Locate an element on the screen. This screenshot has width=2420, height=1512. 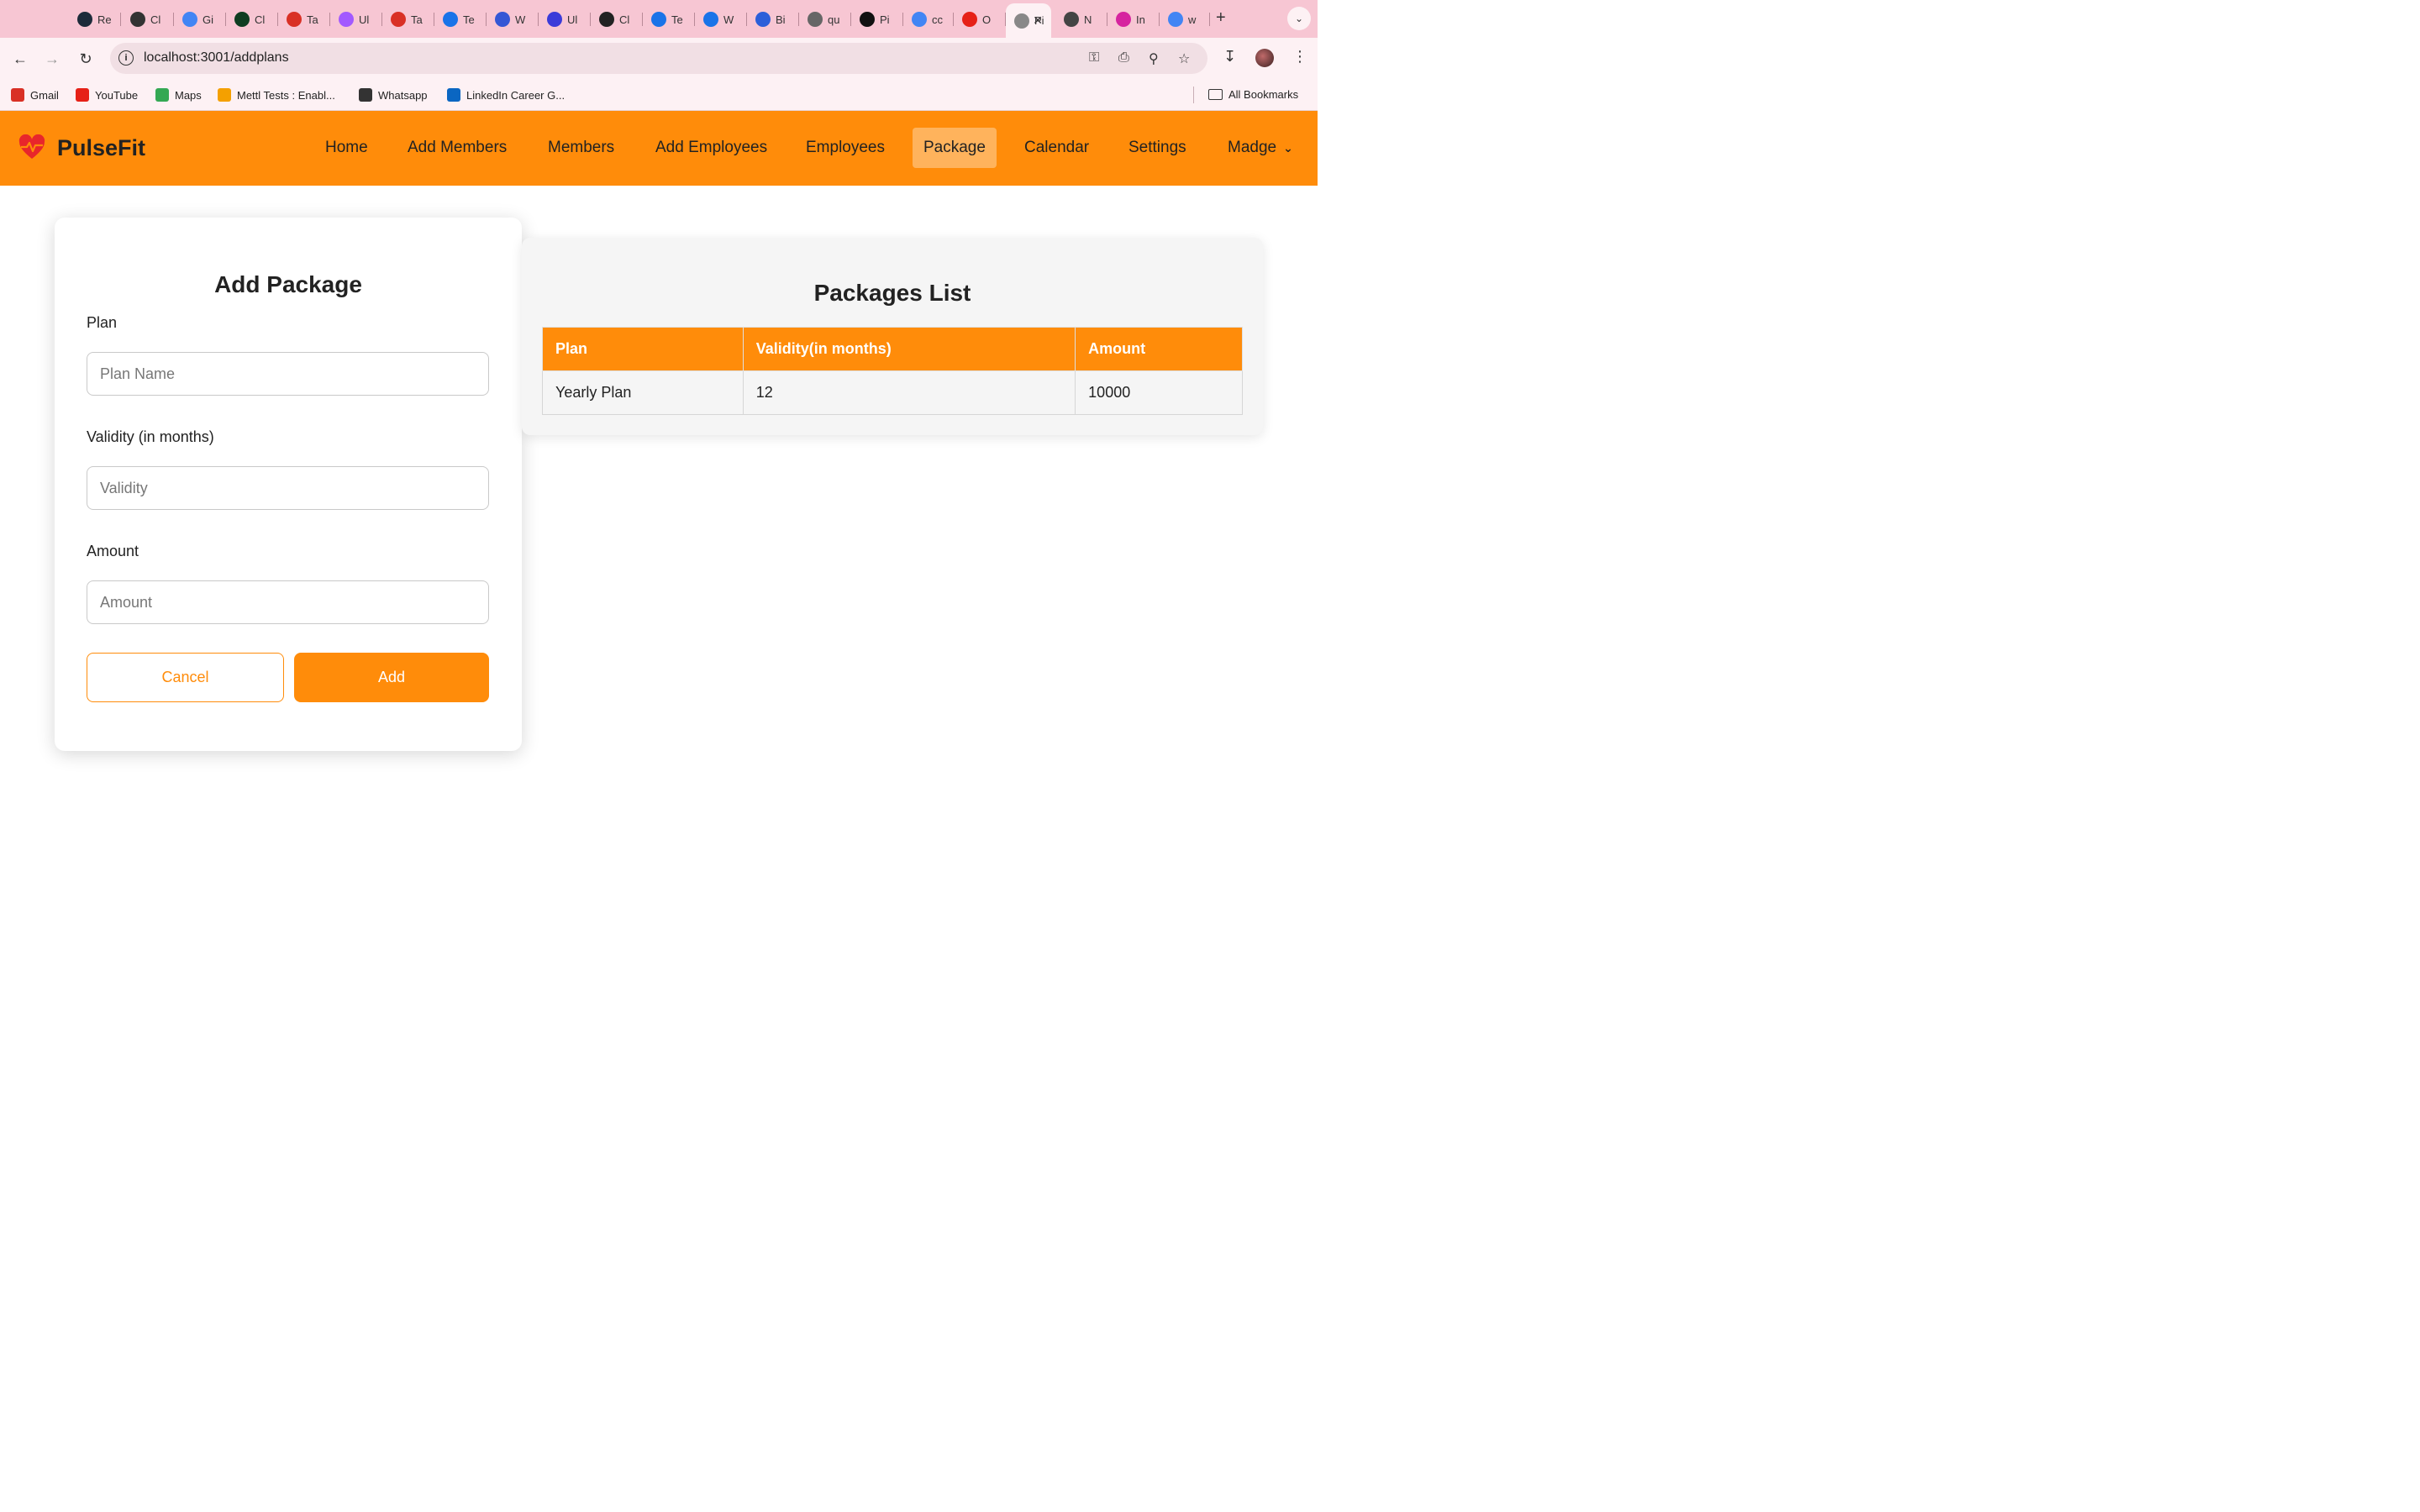
nav-item-settings: Settings is located at coordinates (1157, 148).